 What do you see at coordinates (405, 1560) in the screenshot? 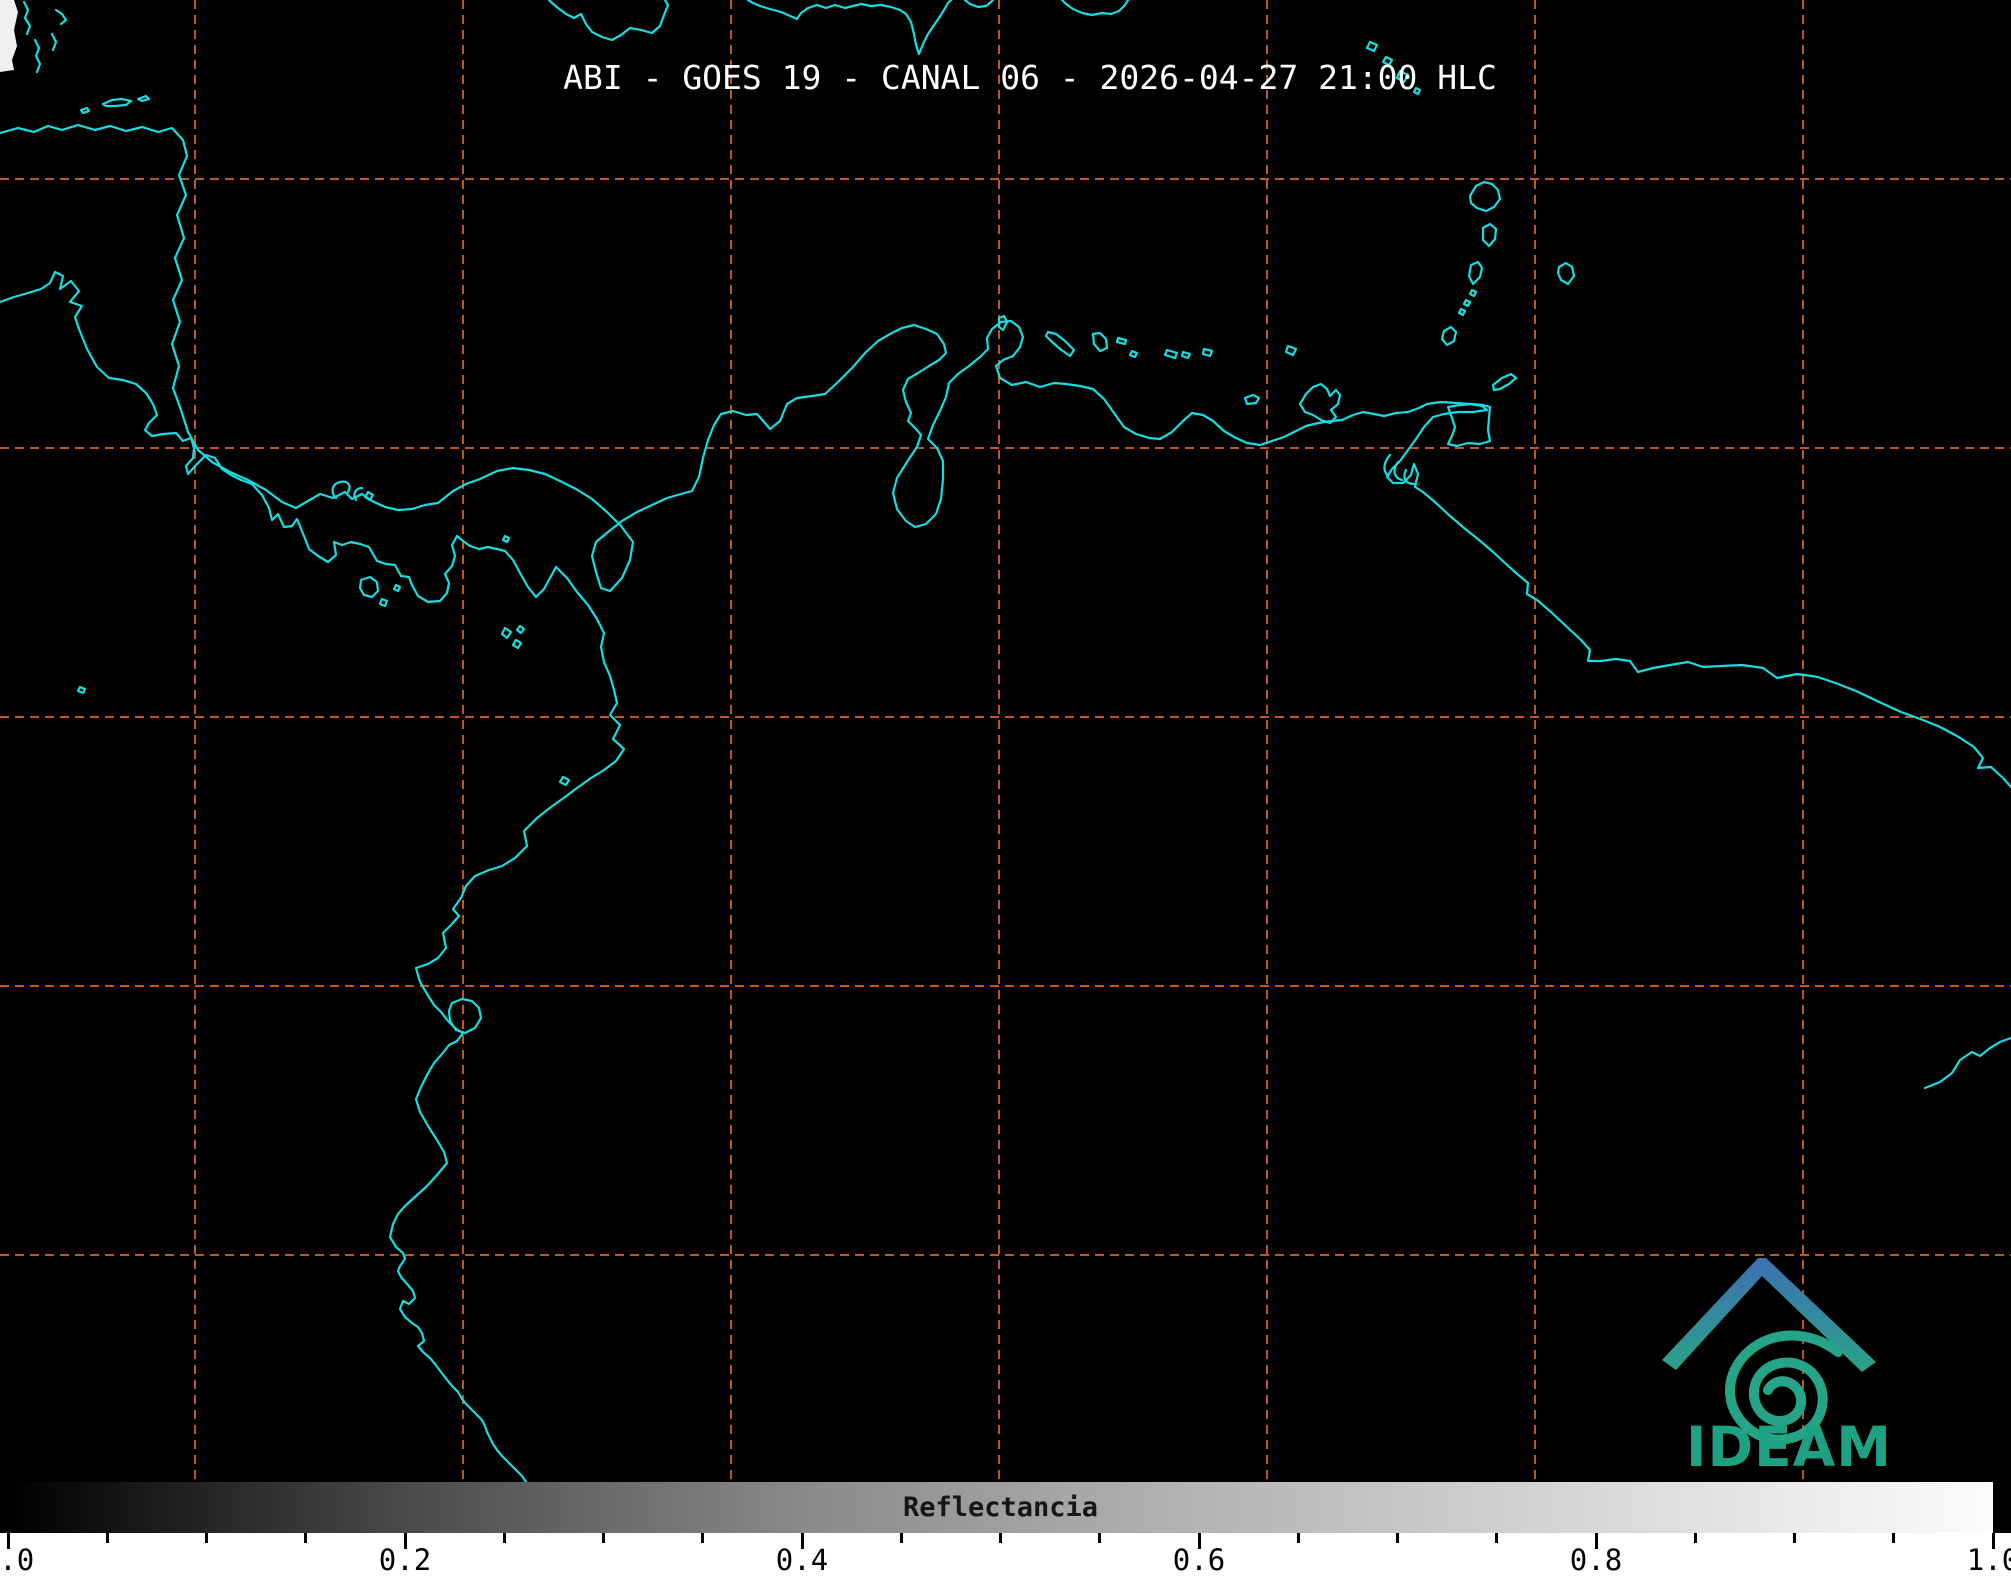
I see `colorbar-tick-label: 0.2` at bounding box center [405, 1560].